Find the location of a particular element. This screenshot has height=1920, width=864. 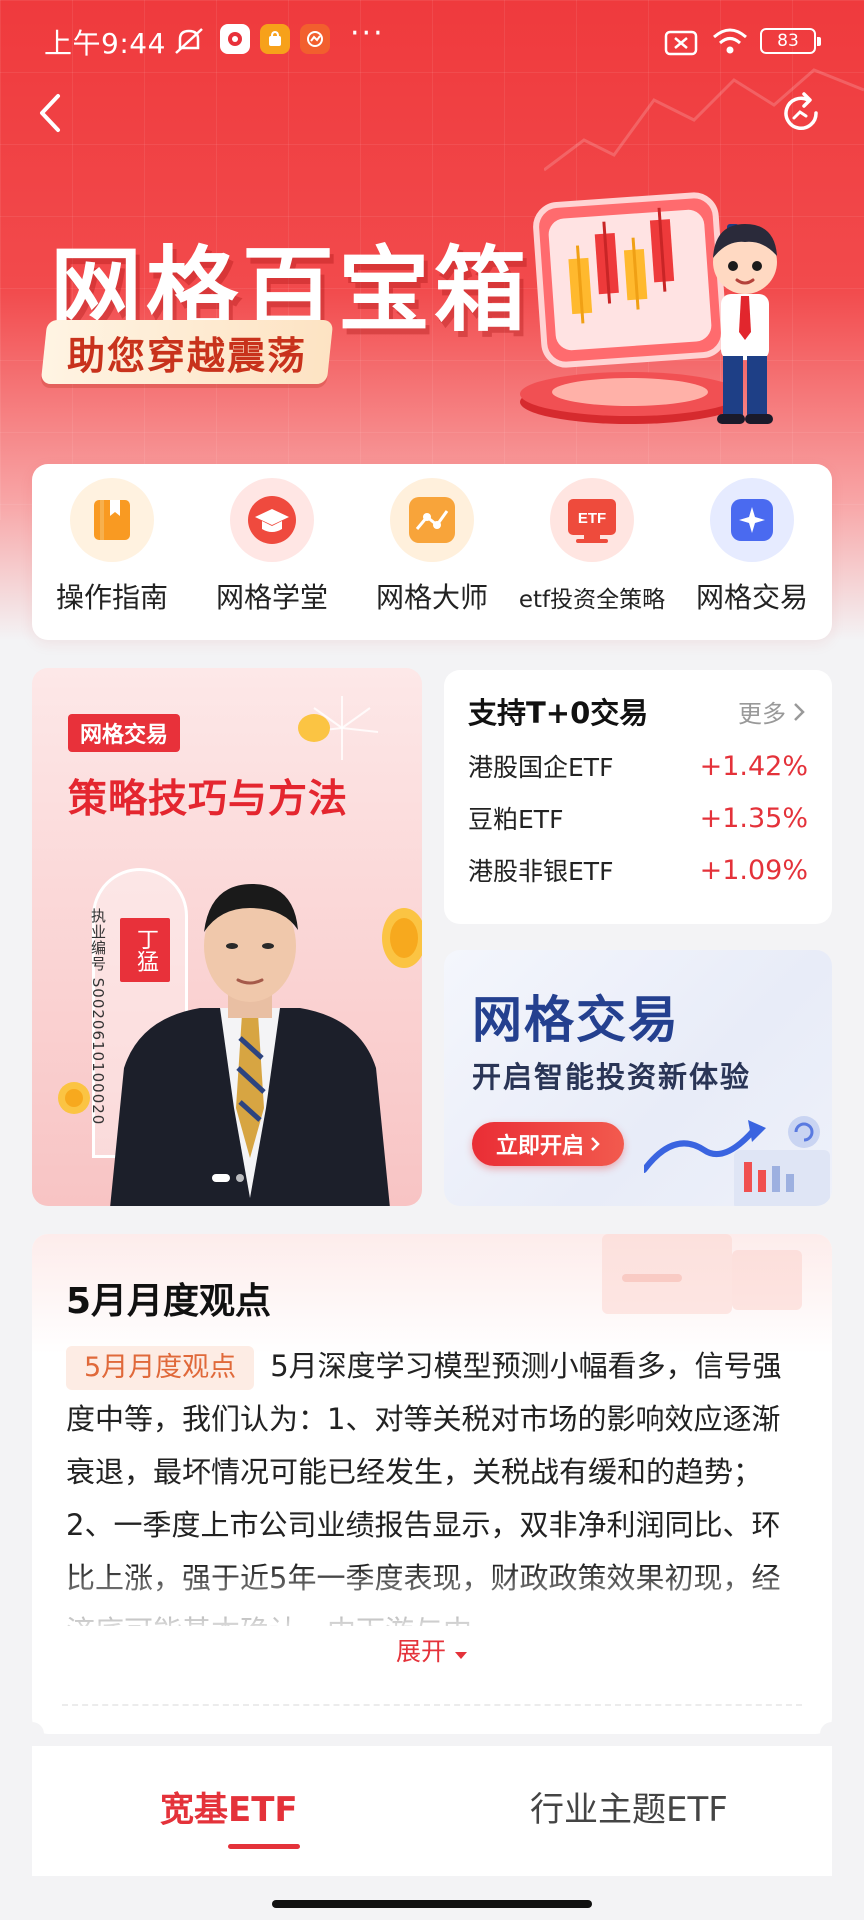

grid-trade-icon is located at coordinates (752, 520).